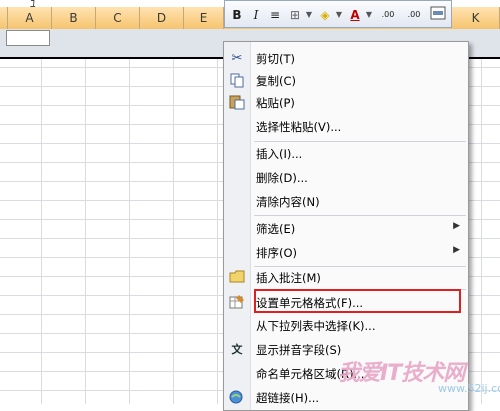 This screenshot has height=411, width=500. What do you see at coordinates (346, 278) in the screenshot?
I see `menu-item-insert-comment: 插入批注(M)` at bounding box center [346, 278].